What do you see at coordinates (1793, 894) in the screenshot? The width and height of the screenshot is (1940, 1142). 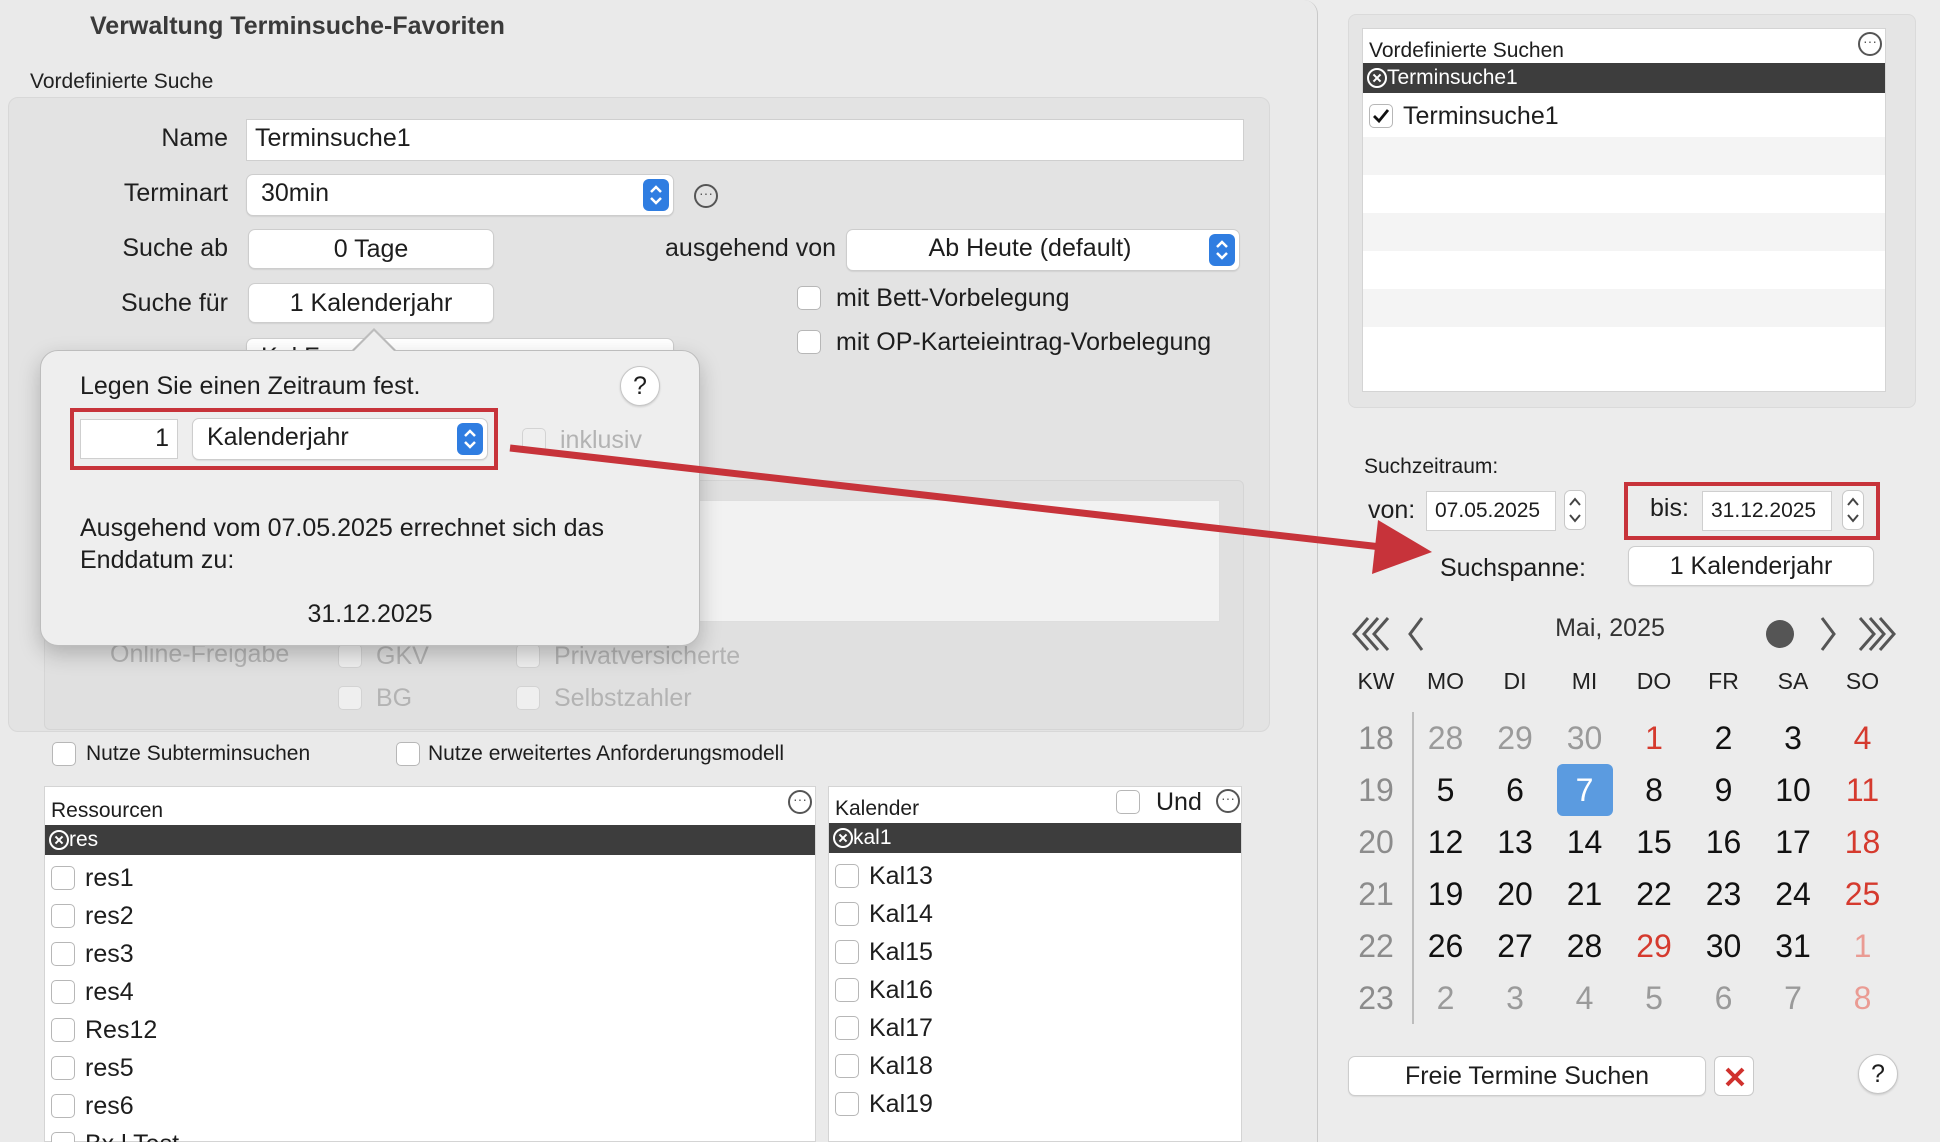 I see `calendar-day: 24` at bounding box center [1793, 894].